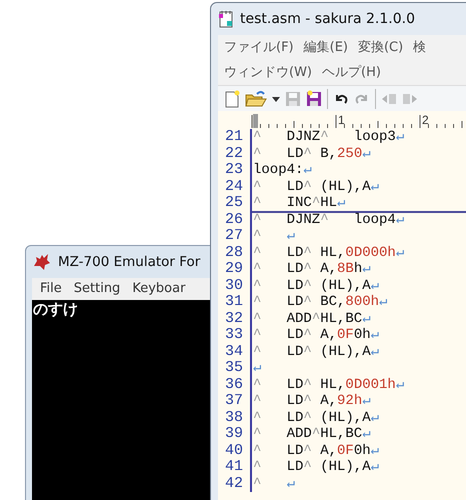 This screenshot has height=500, width=466. Describe the element at coordinates (234, 186) in the screenshot. I see `line-number: 24` at that location.